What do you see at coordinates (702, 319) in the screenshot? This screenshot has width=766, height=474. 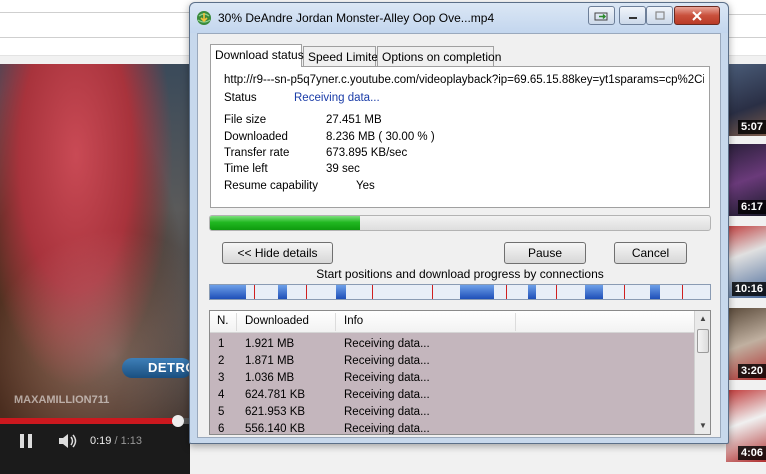 I see `scroll-up-icon: ▲` at bounding box center [702, 319].